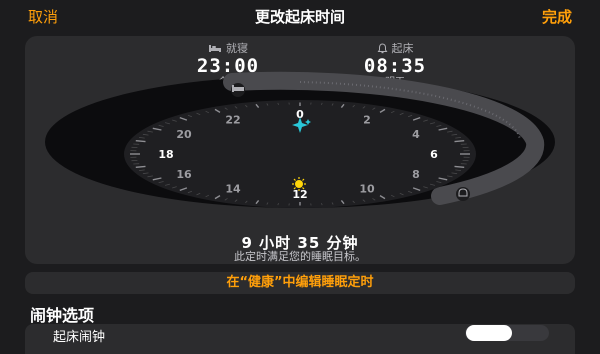  Describe the element at coordinates (463, 194) in the screenshot. I see `wake-handle` at that location.